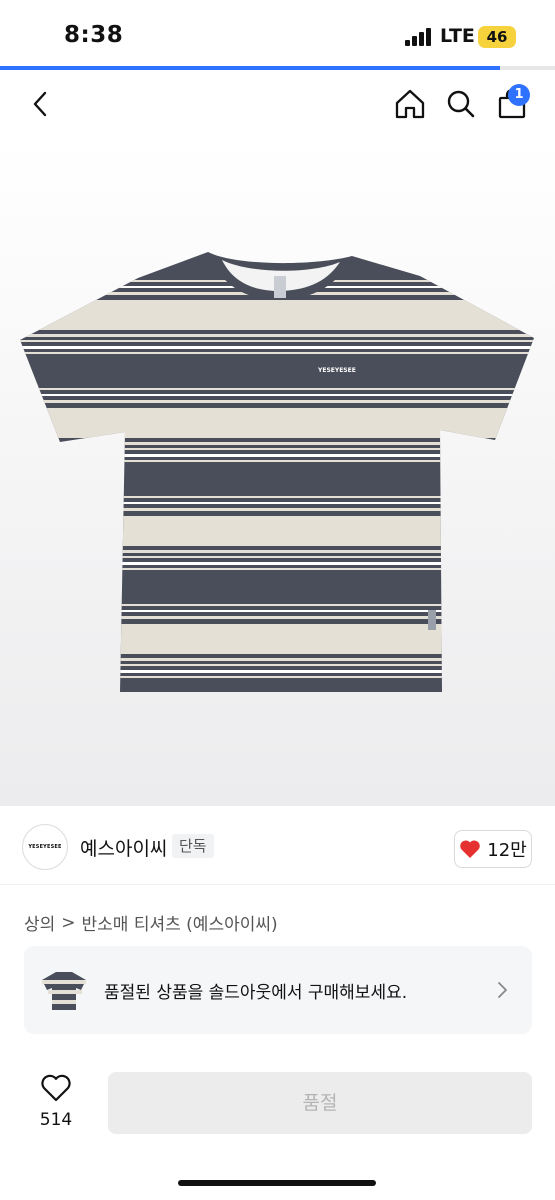 This screenshot has width=555, height=1200. Describe the element at coordinates (470, 849) in the screenshot. I see `heart-filled-icon` at that location.